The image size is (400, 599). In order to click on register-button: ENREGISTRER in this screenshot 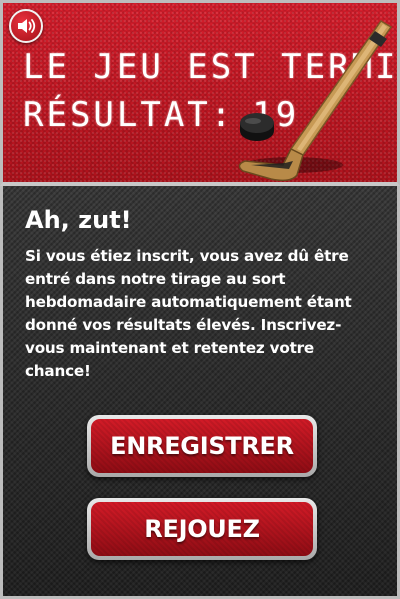, I will do `click(202, 446)`.